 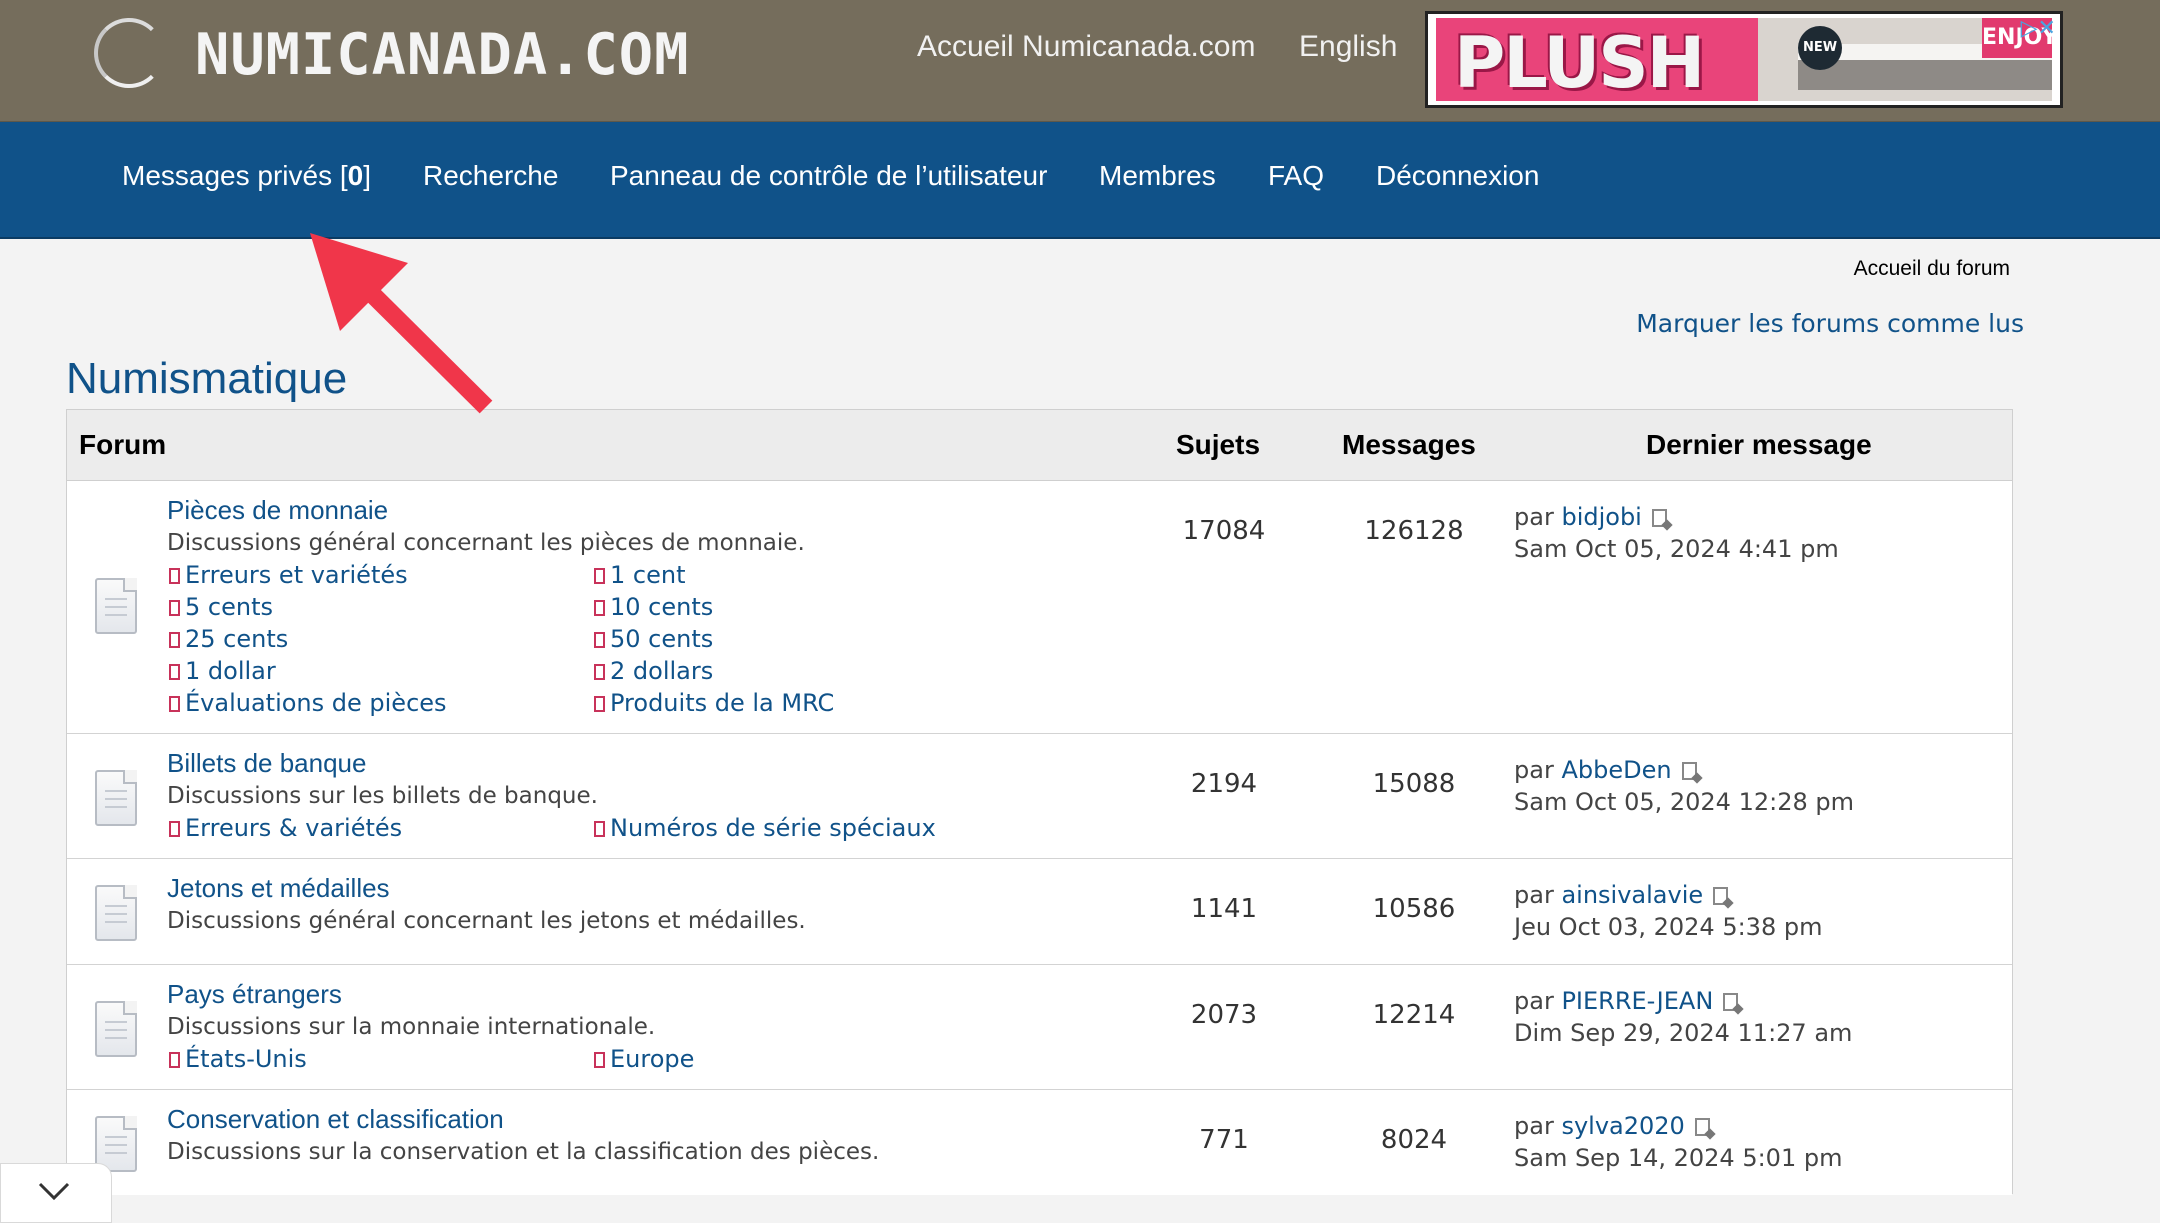 I want to click on posts-count: 8024, so click(x=1414, y=1140).